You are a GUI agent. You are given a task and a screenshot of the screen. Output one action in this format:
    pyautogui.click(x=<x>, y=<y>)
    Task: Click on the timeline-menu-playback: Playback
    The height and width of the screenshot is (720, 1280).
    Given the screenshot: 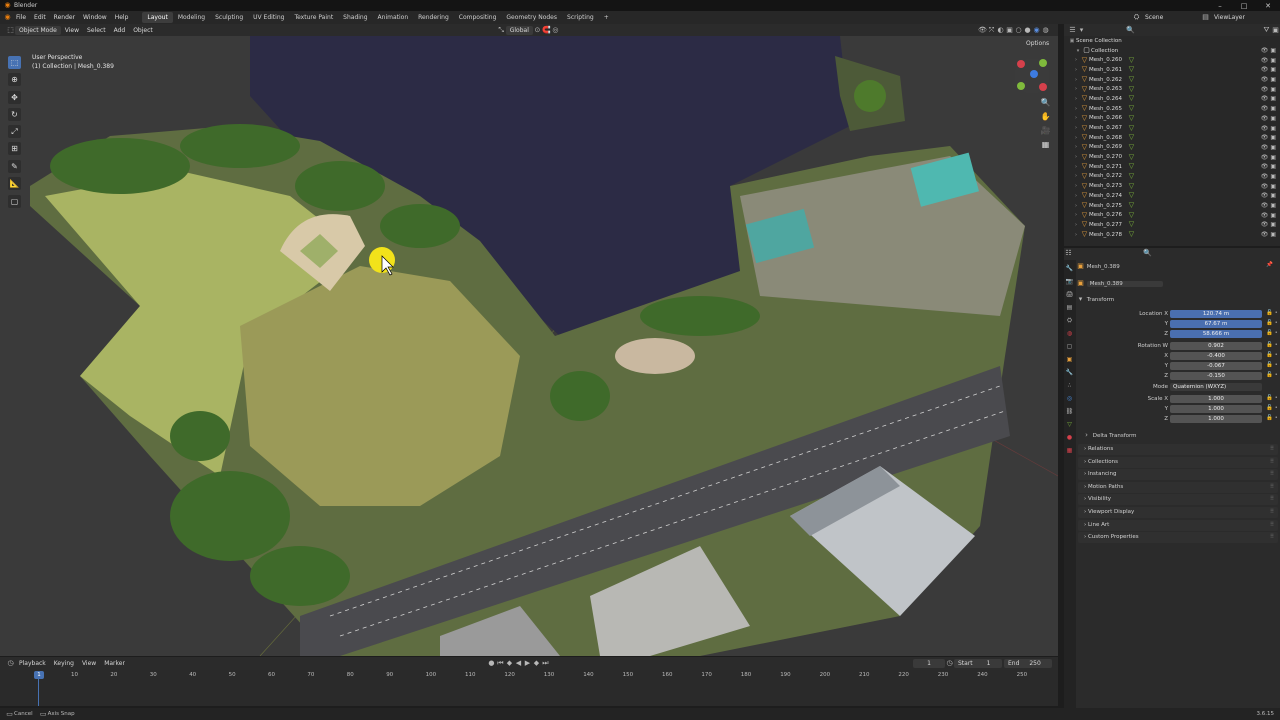 What is the action you would take?
    pyautogui.click(x=32, y=663)
    